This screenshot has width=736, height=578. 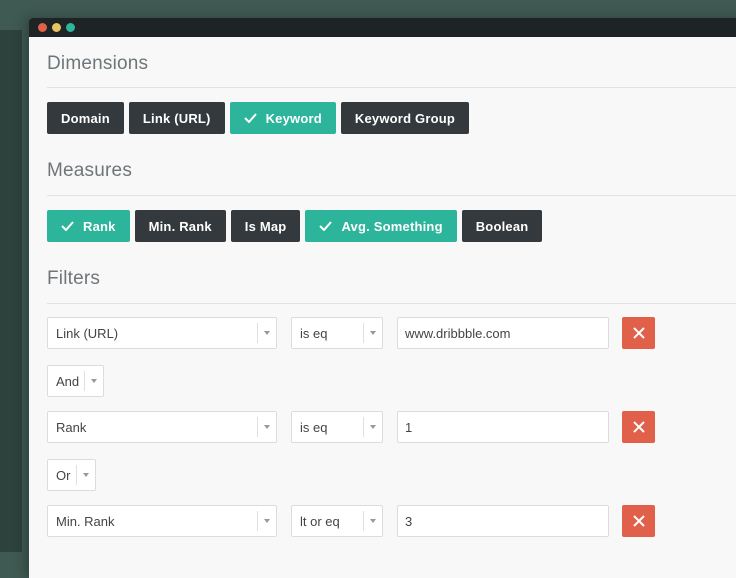 What do you see at coordinates (71, 475) in the screenshot?
I see `filter-connector-select: Or` at bounding box center [71, 475].